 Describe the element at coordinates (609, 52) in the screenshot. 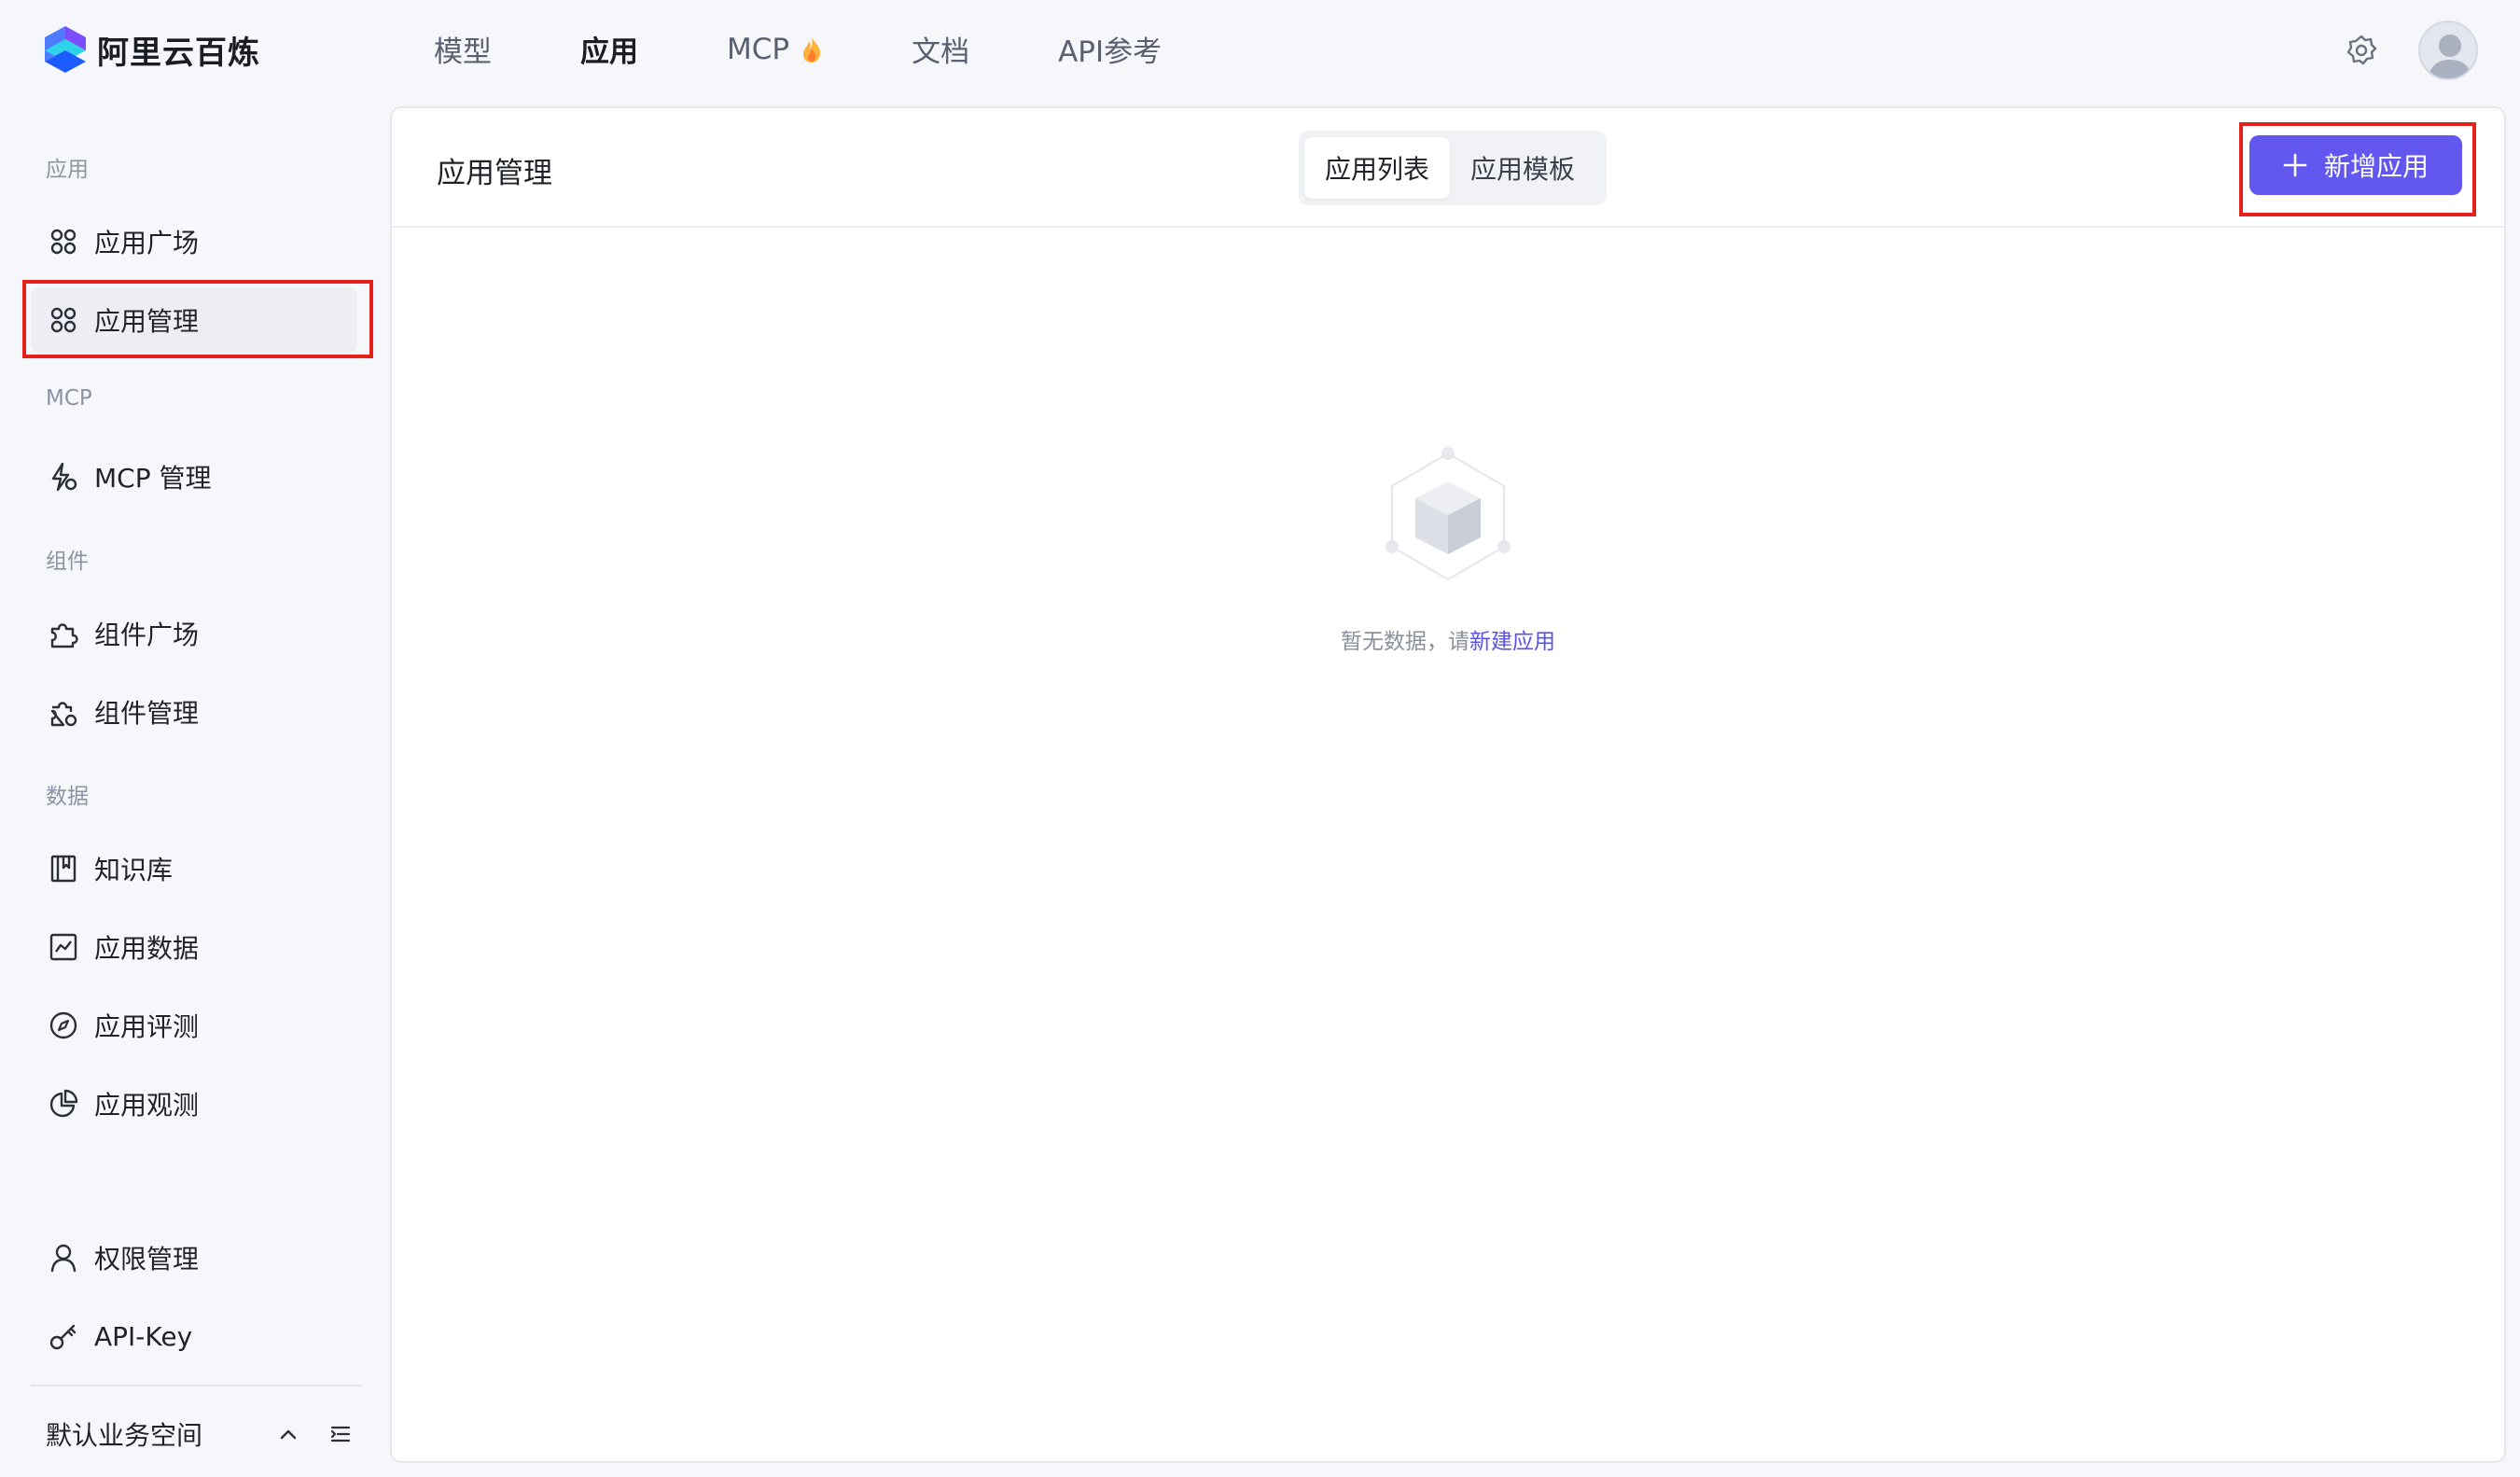

I see `nav-app-label: 应用` at that location.